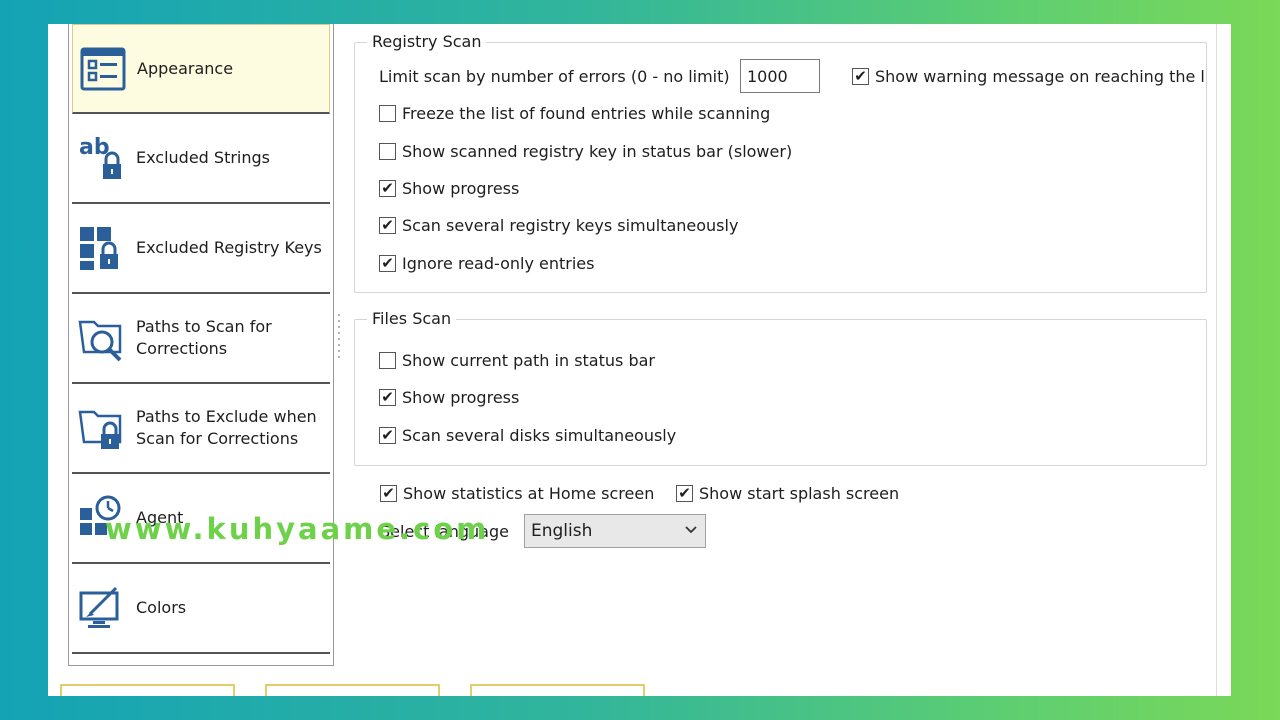  I want to click on registry-show-progress-checkbox: ✔ Show progress, so click(449, 188).